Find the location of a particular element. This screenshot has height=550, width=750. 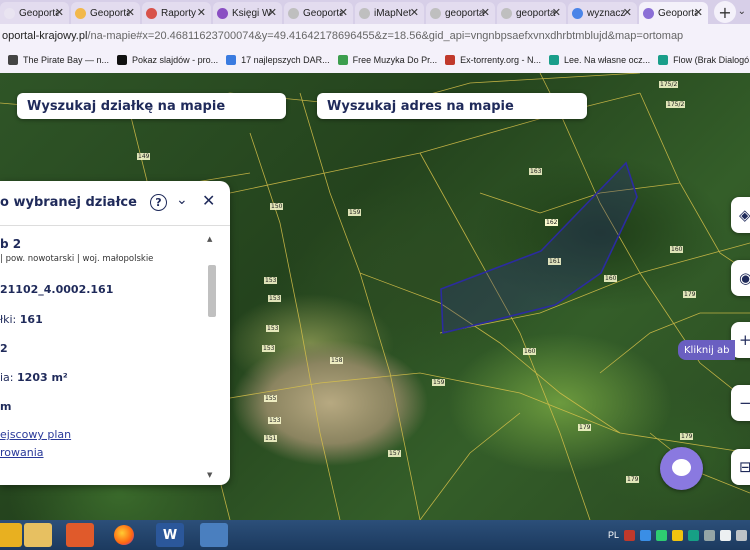

browser-tab-3: Księgi W ✕ is located at coordinates (247, 13).